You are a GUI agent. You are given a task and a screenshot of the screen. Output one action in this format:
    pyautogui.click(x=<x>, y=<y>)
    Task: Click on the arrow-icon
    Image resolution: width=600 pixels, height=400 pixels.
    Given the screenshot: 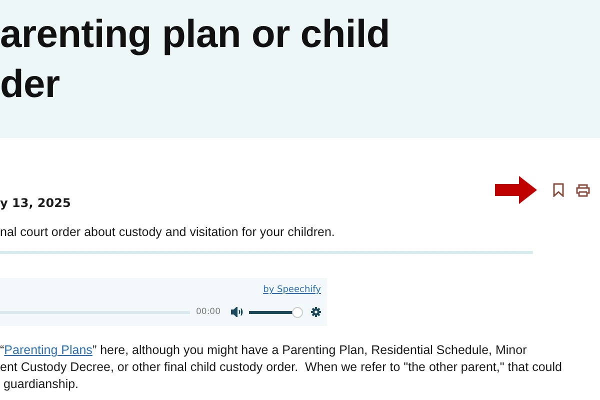 What is the action you would take?
    pyautogui.click(x=516, y=190)
    